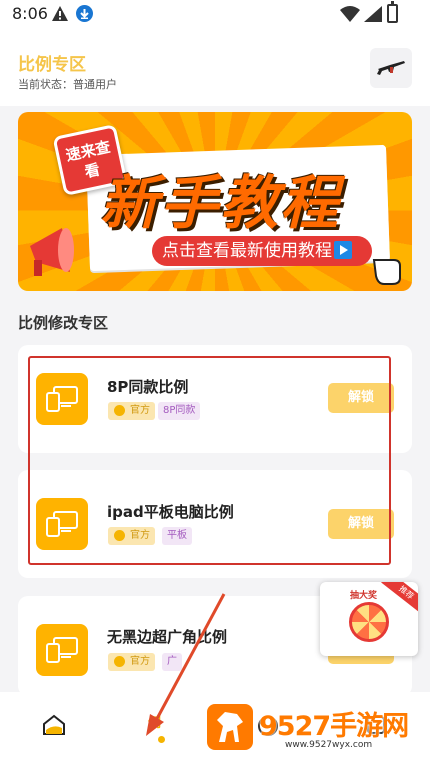  Describe the element at coordinates (392, 12) in the screenshot. I see `battery-icon` at that location.